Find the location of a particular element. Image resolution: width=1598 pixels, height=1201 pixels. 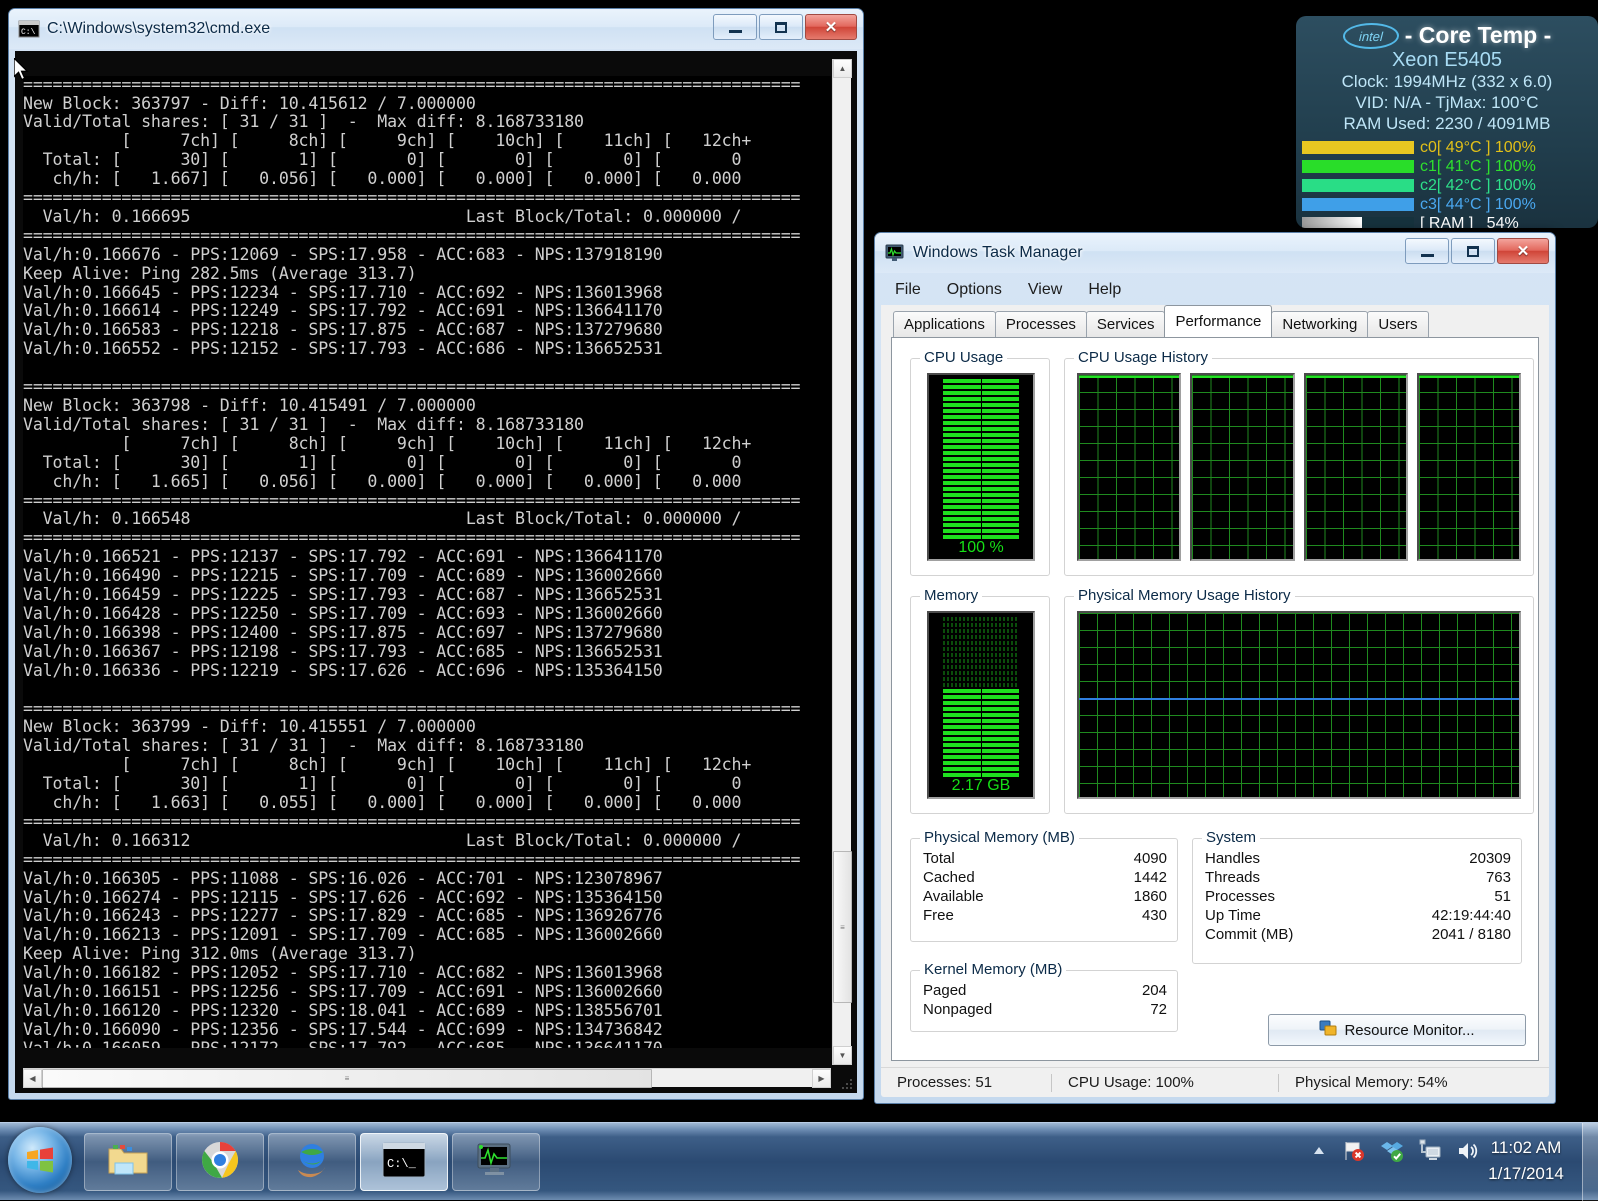

system-label: System is located at coordinates (1231, 837).